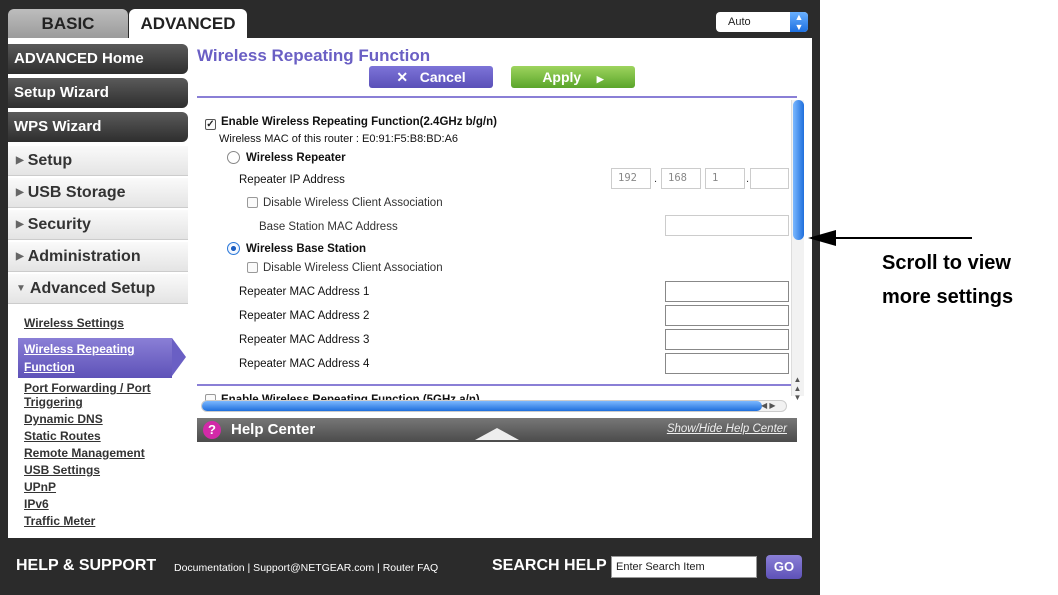  I want to click on go-button: GO, so click(784, 567).